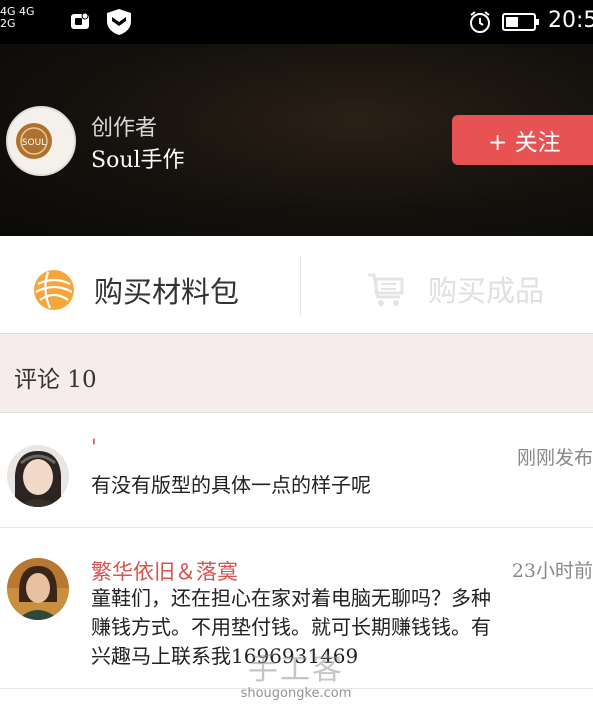 Image resolution: width=593 pixels, height=719 pixels. I want to click on comments-header: 评论 10, so click(296, 373).